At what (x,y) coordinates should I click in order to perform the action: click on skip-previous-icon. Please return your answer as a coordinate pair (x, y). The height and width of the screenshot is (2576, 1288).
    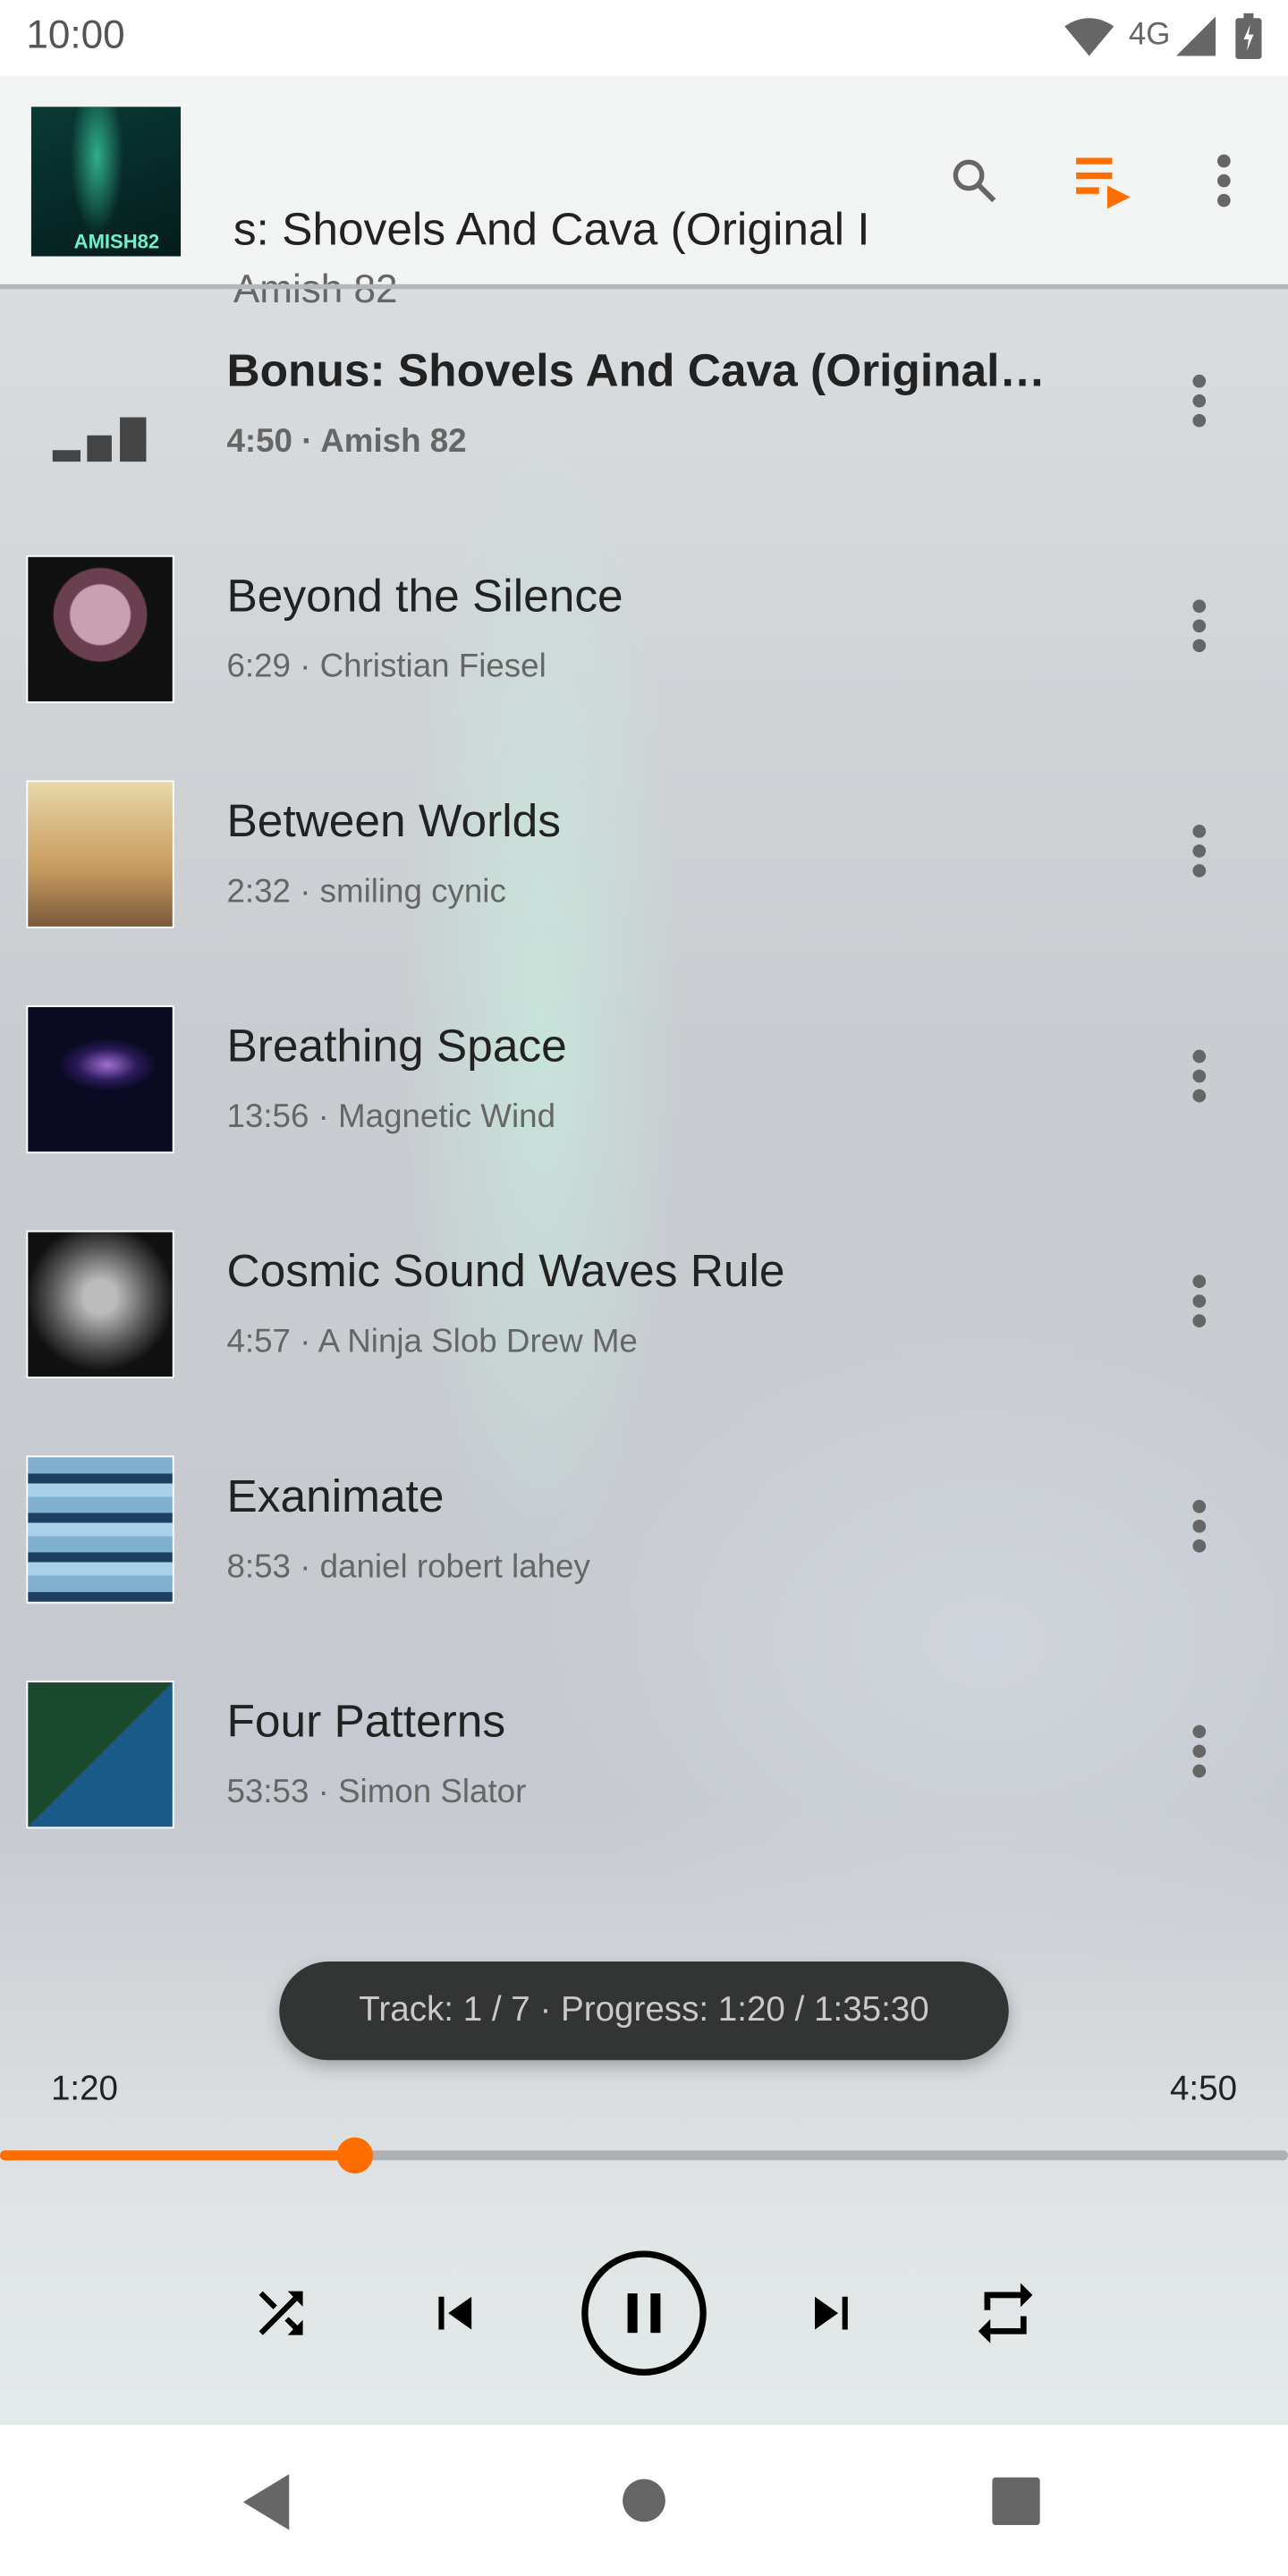
    Looking at the image, I should click on (454, 2312).